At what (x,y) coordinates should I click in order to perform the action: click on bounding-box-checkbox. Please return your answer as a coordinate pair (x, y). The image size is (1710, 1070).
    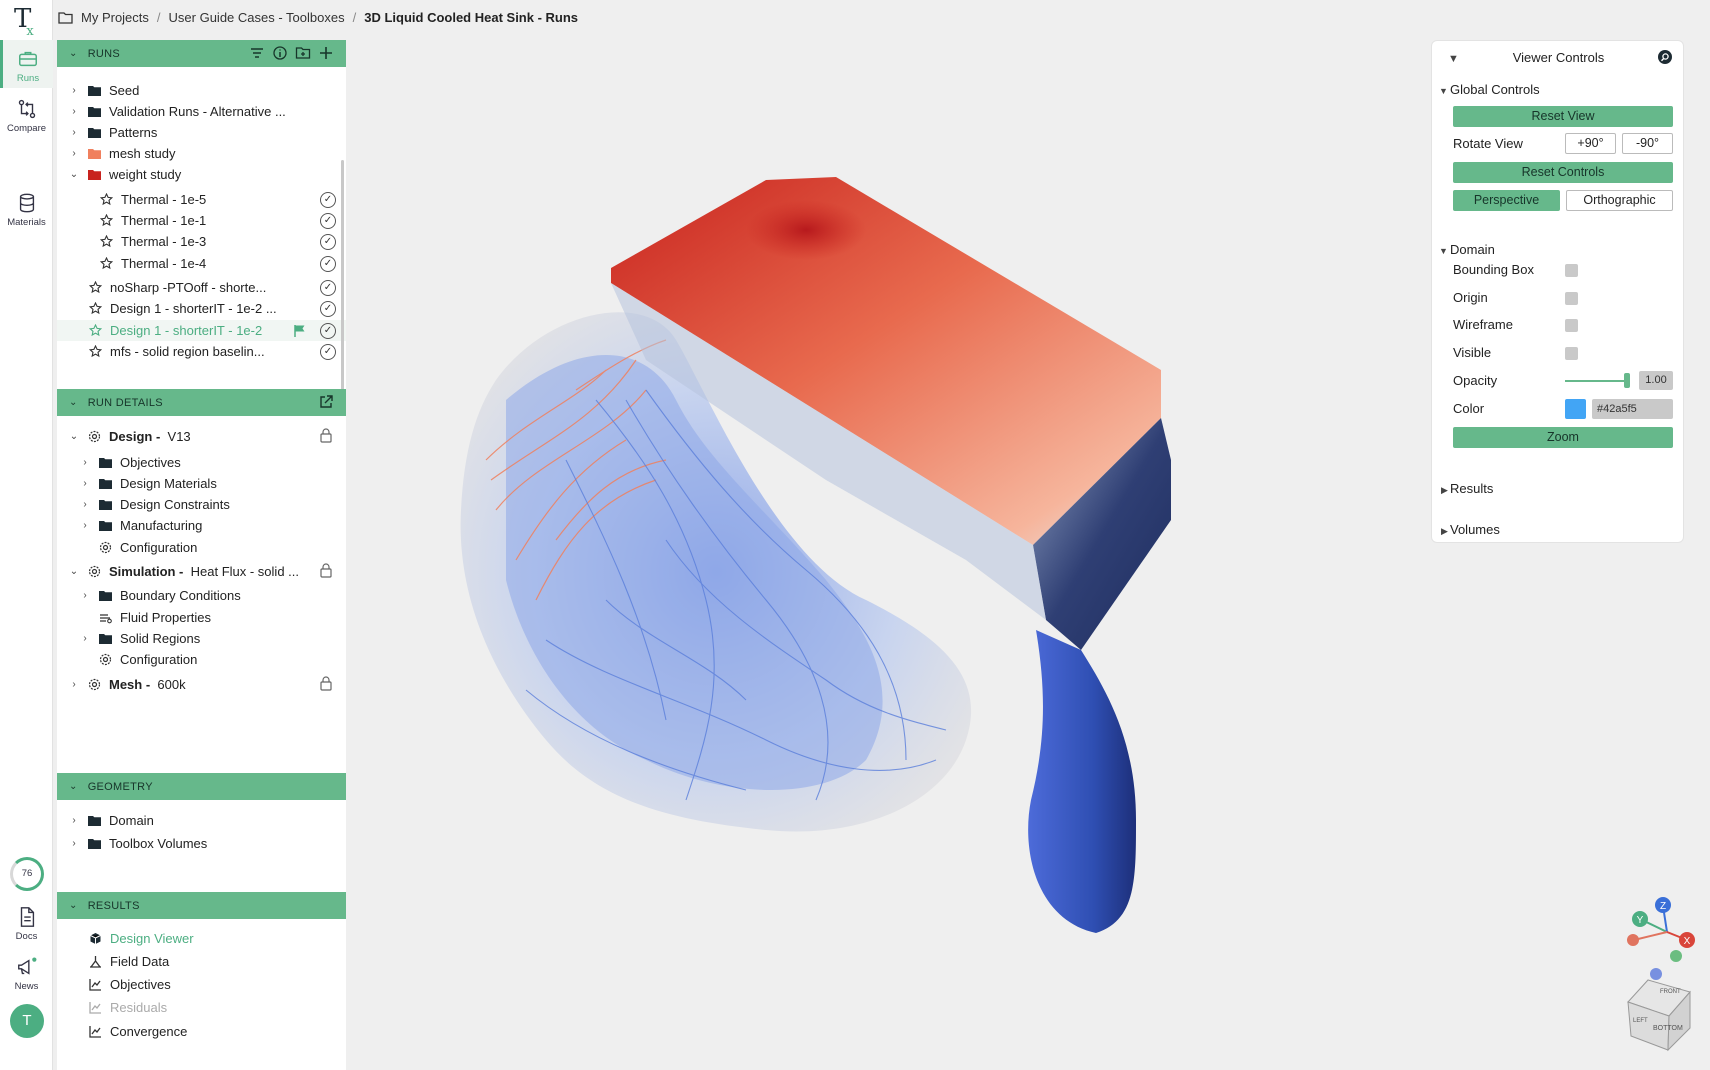
    Looking at the image, I should click on (1571, 270).